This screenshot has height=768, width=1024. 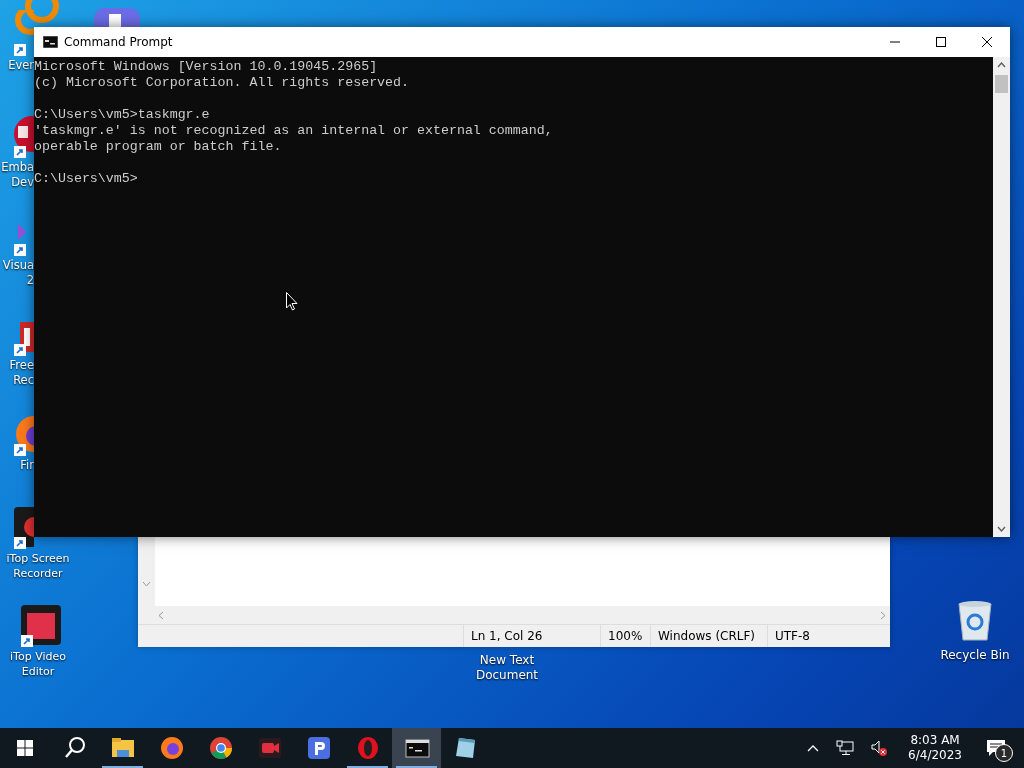 I want to click on firefox-icon, so click(x=171, y=748).